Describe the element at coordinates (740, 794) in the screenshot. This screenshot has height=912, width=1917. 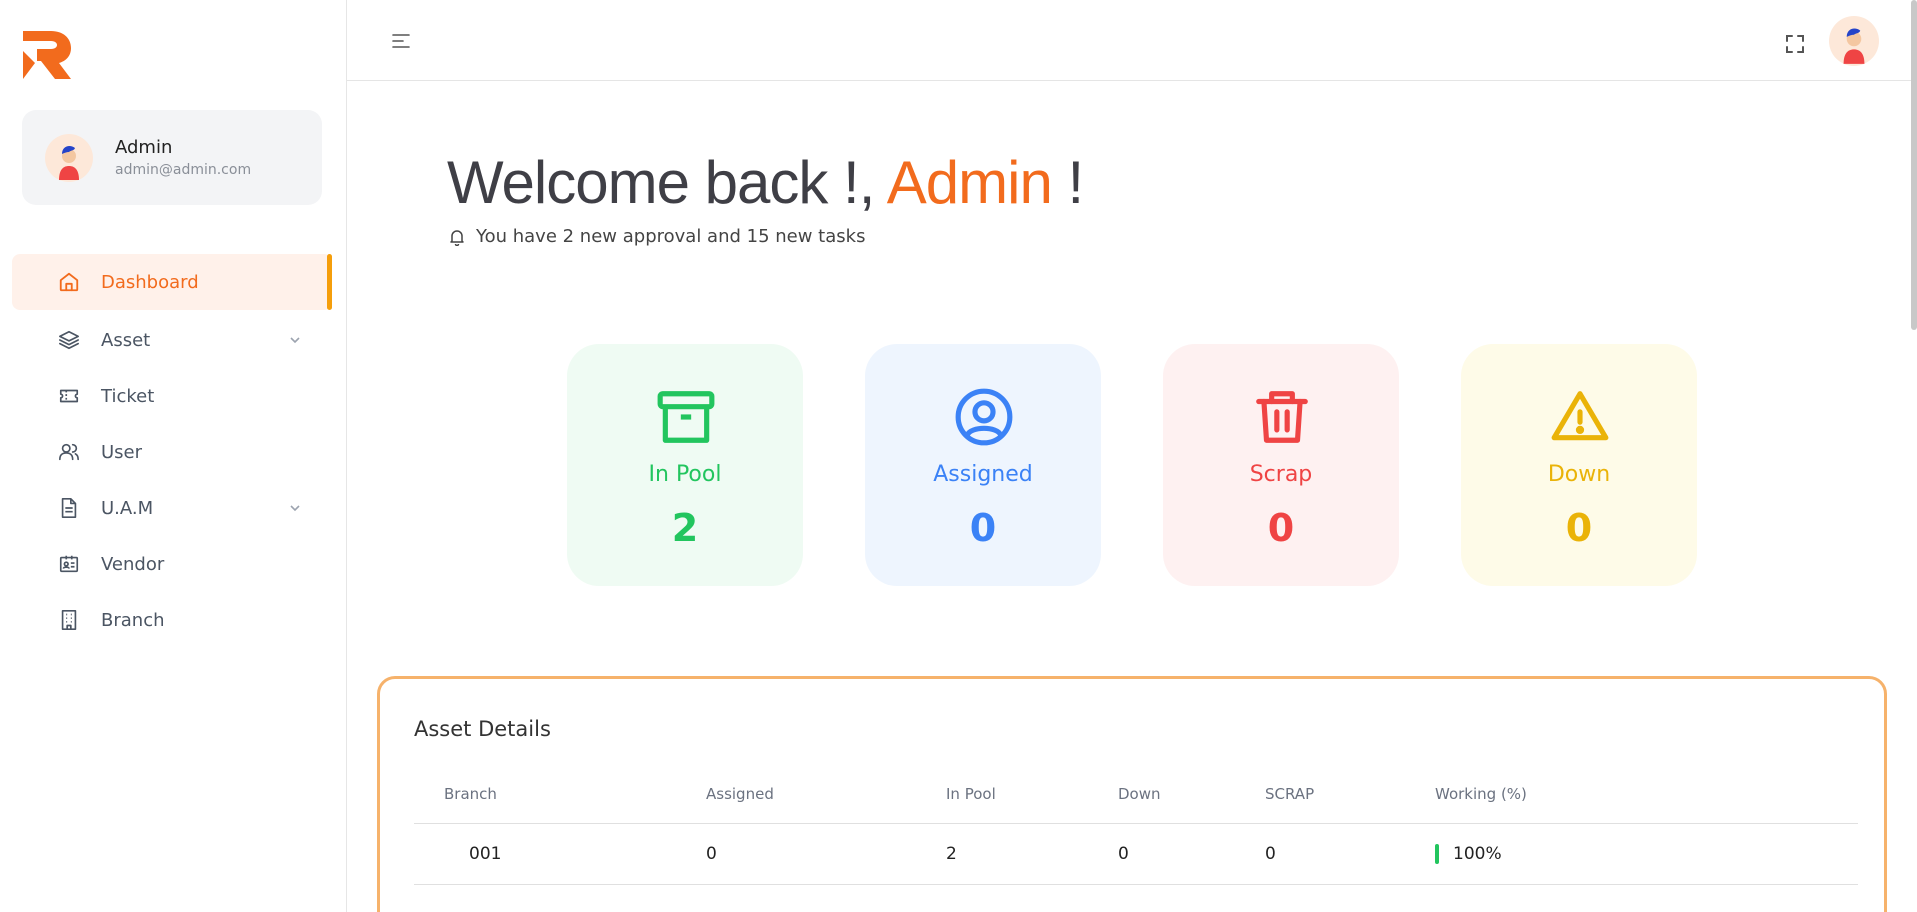
I see `column-header: Assigned` at that location.